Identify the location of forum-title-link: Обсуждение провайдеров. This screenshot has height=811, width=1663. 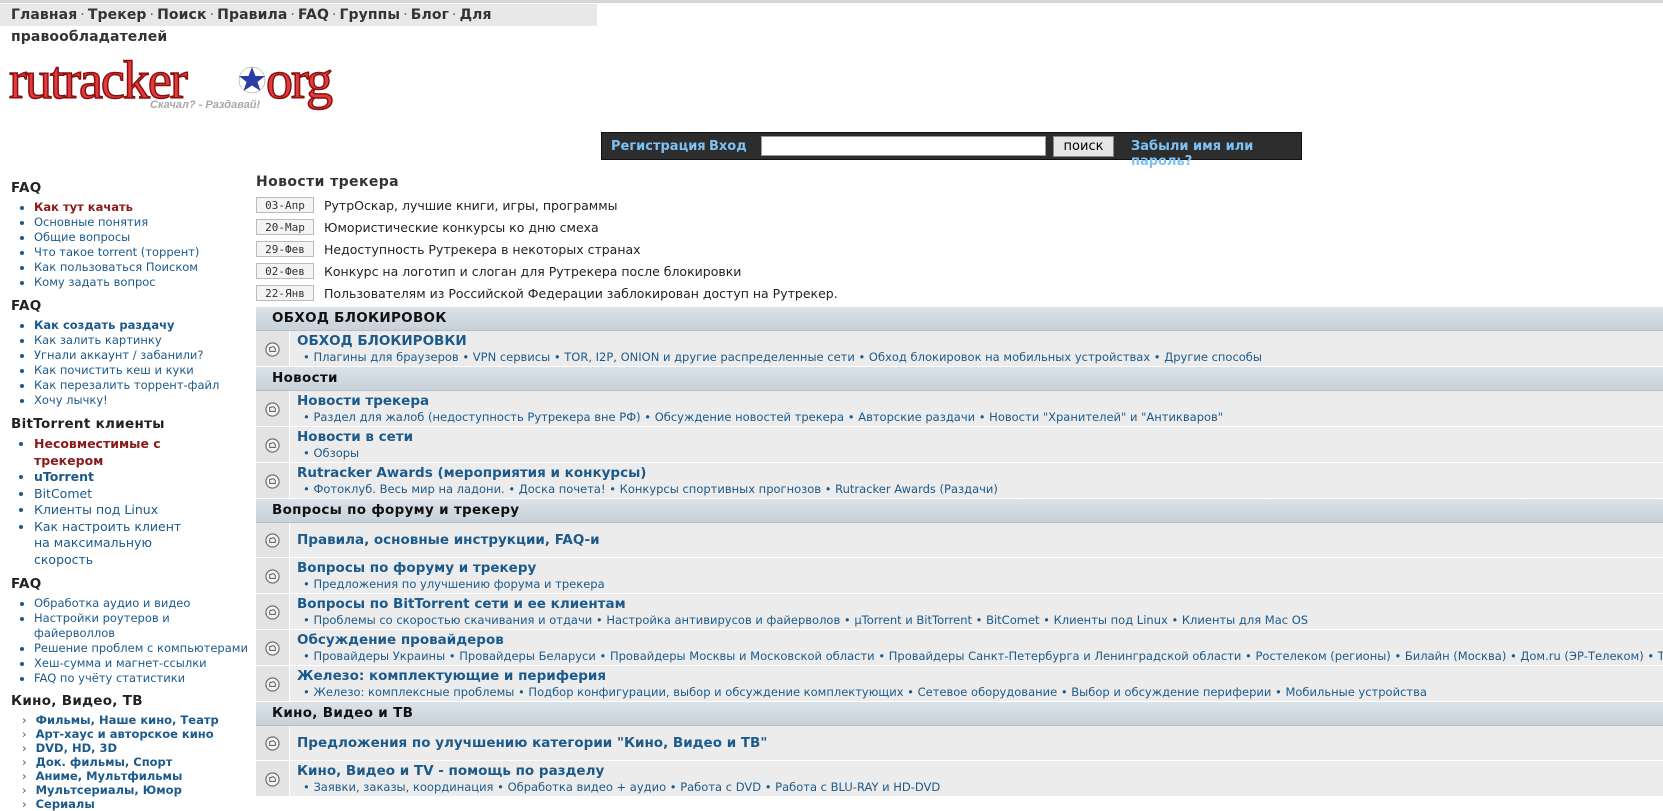
(400, 640).